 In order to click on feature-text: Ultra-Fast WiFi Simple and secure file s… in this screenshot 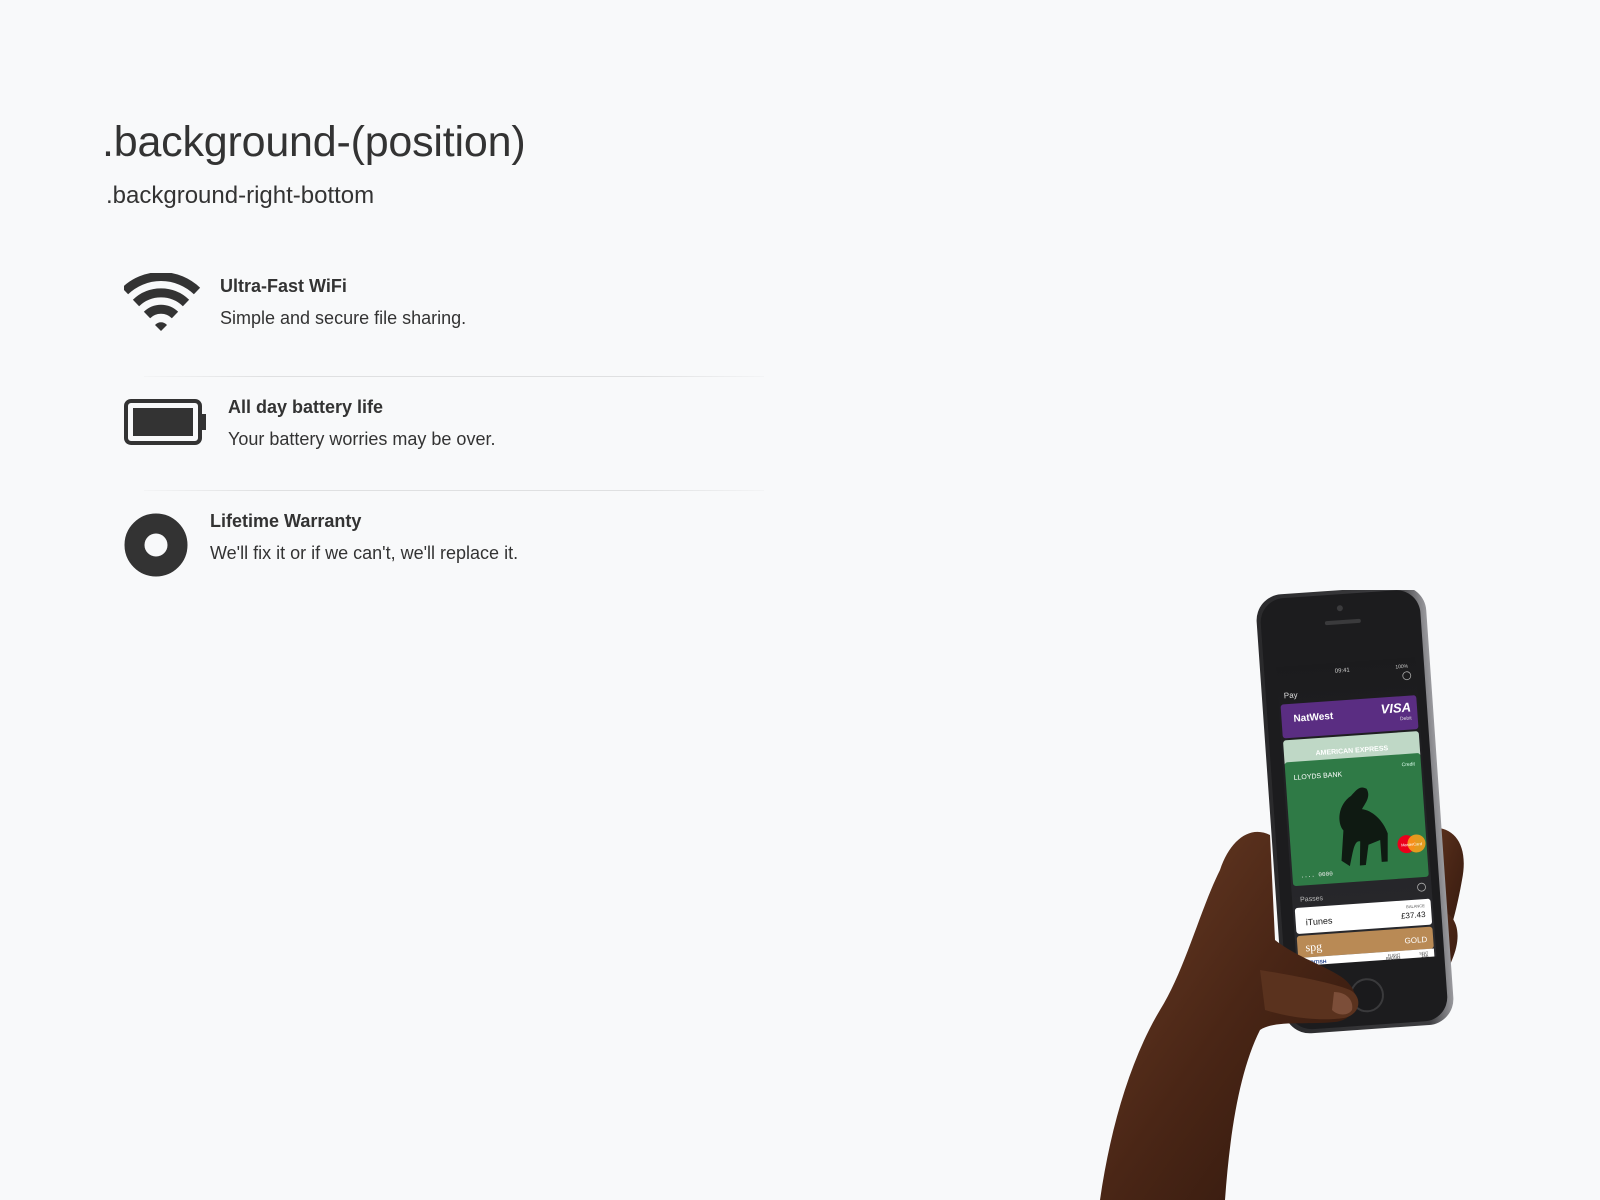, I will do `click(343, 302)`.